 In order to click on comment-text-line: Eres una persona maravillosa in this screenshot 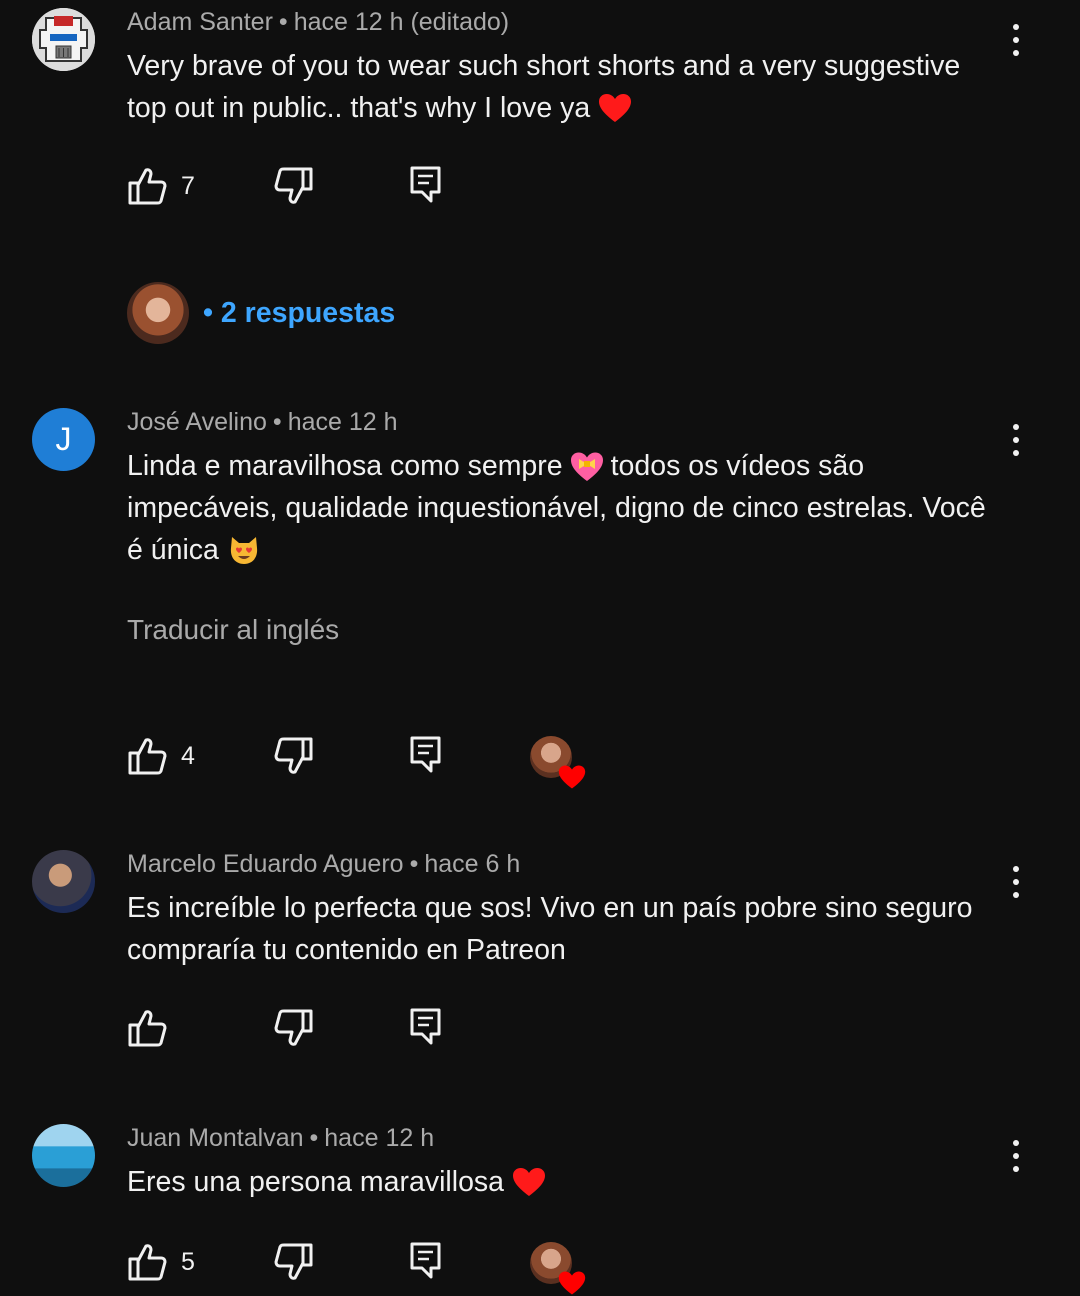, I will do `click(567, 1182)`.